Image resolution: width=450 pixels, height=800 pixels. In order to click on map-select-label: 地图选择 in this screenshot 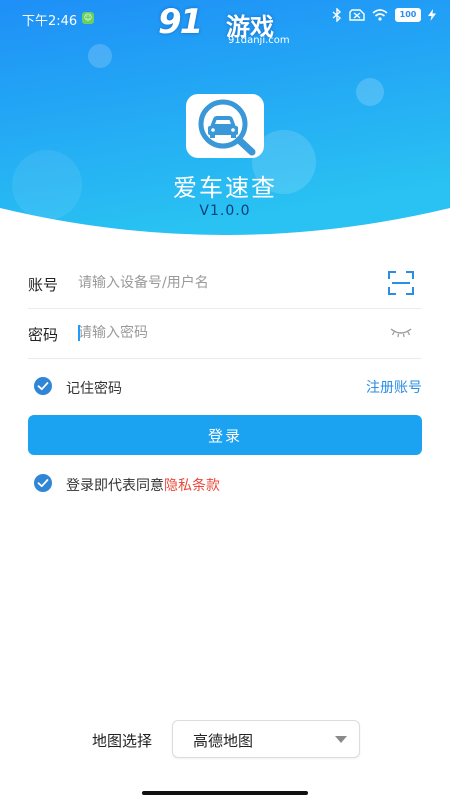, I will do `click(122, 741)`.